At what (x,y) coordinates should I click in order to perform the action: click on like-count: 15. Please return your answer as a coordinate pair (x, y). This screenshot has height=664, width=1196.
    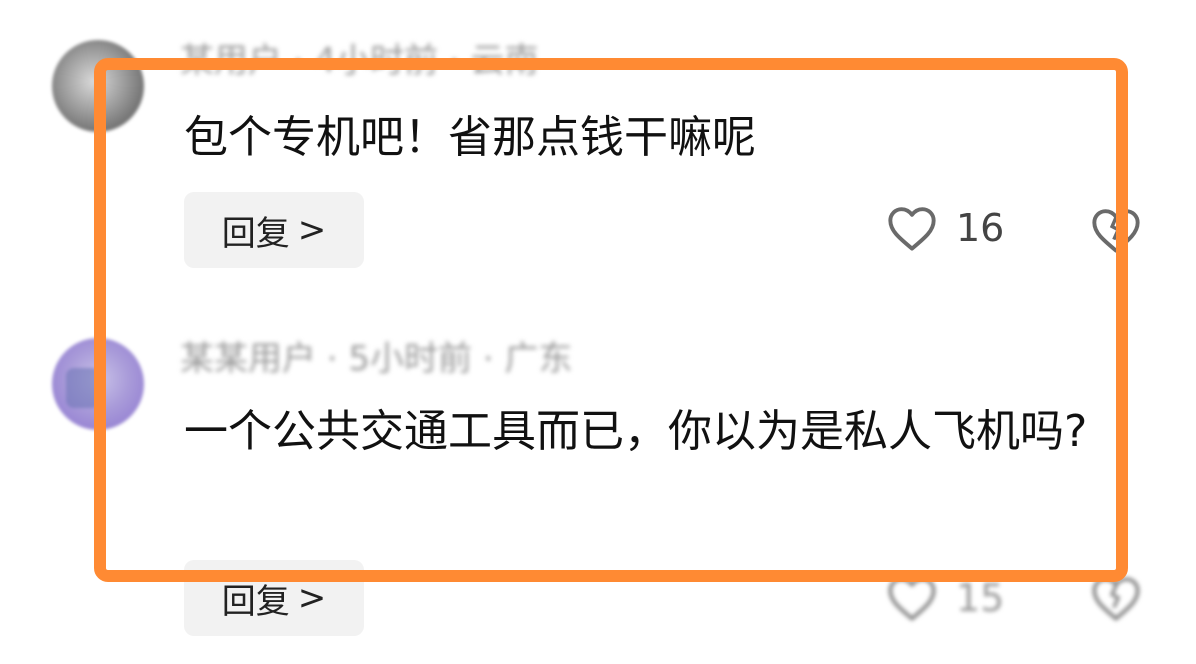
    Looking at the image, I should click on (980, 598).